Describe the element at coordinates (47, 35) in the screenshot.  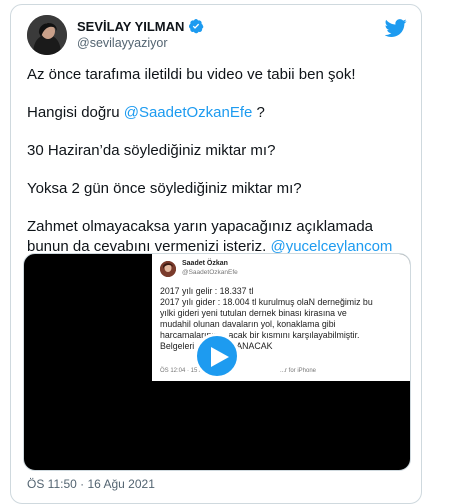
I see `author-avatar` at that location.